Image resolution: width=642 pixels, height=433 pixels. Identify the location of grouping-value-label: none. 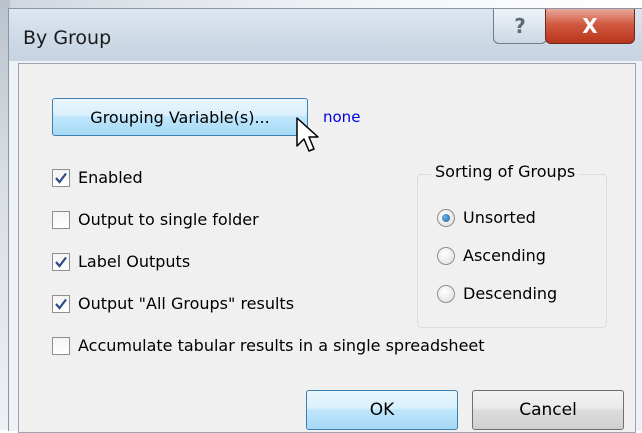
(342, 117).